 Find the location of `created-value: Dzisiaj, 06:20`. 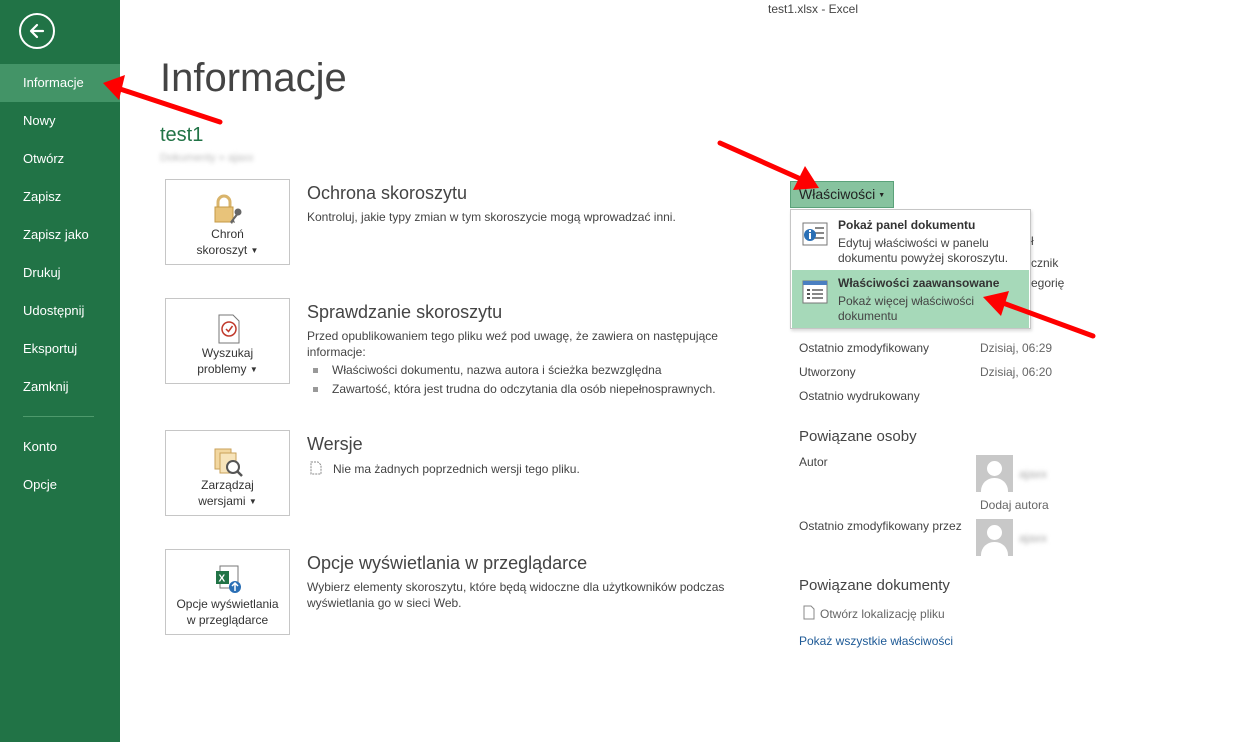

created-value: Dzisiaj, 06:20 is located at coordinates (1016, 372).